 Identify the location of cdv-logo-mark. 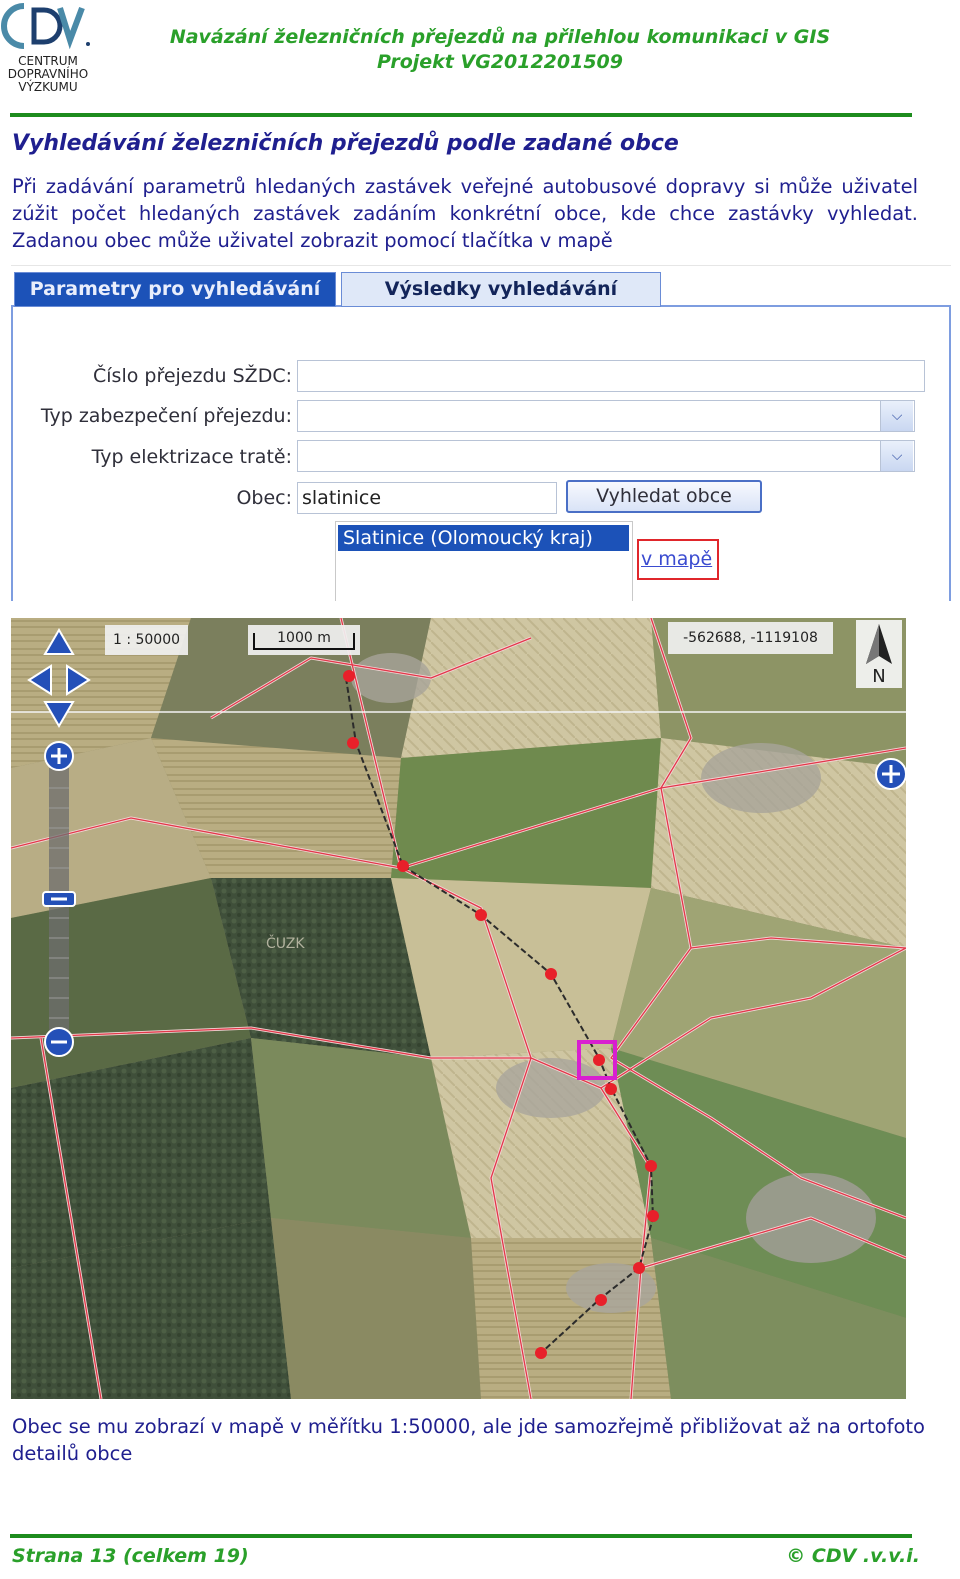
(45, 26).